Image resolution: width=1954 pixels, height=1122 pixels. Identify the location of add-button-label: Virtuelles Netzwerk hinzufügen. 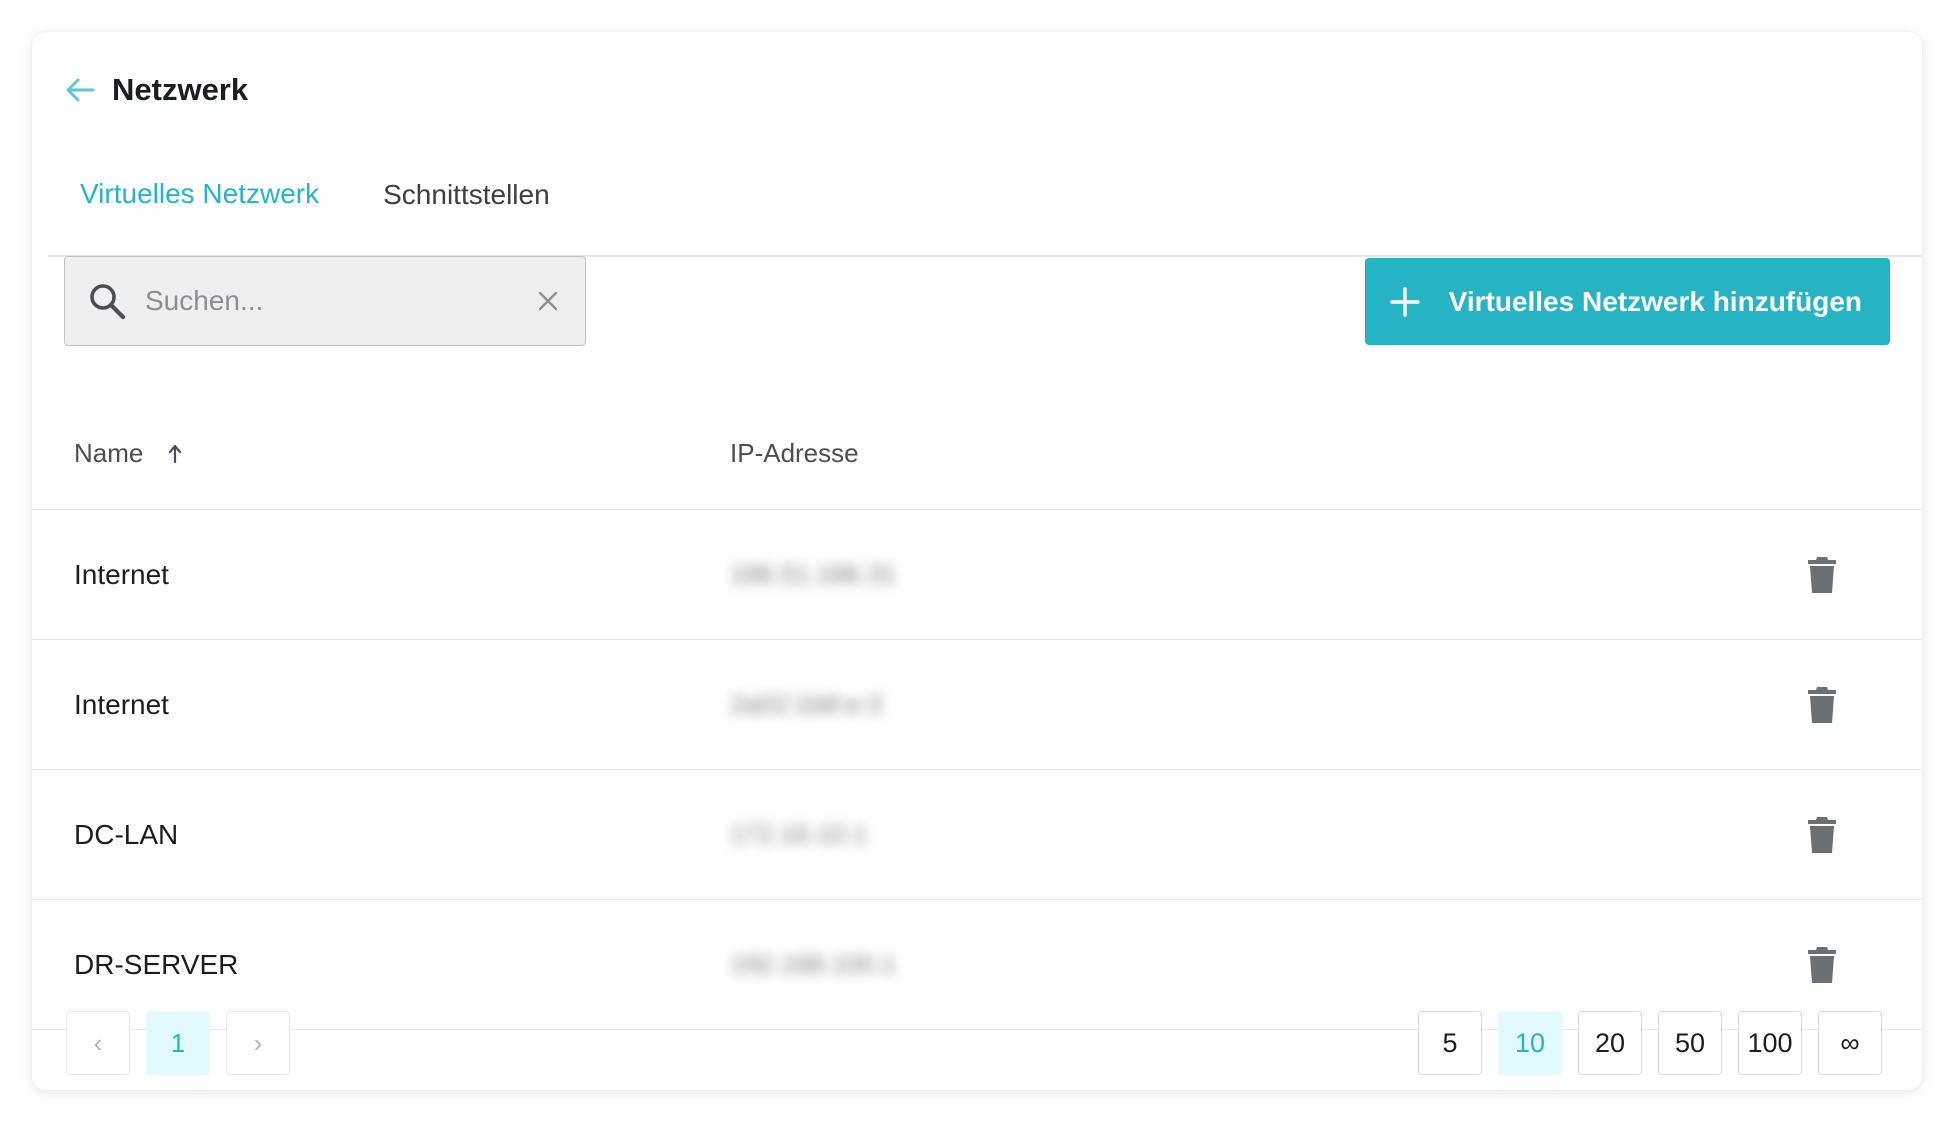
(1655, 301).